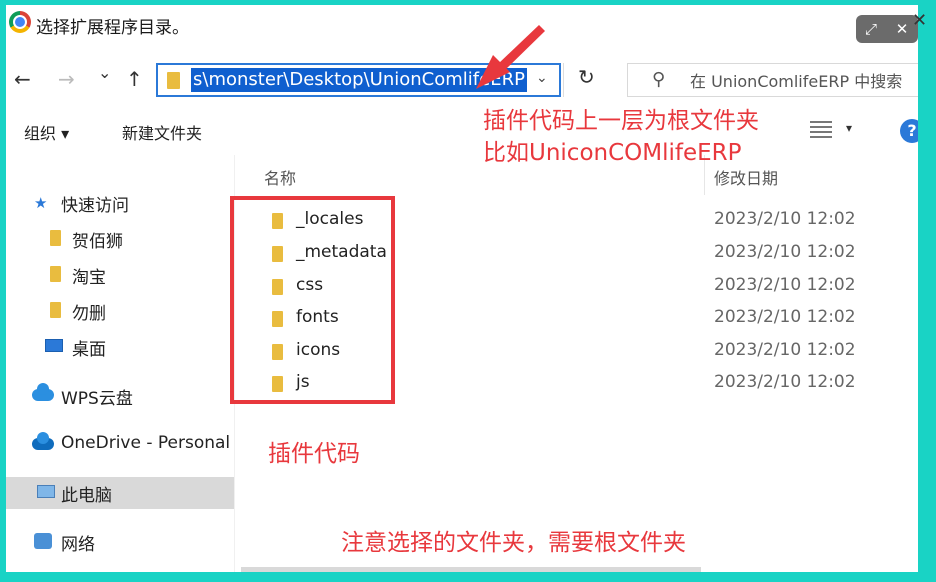 The image size is (936, 582). What do you see at coordinates (513, 543) in the screenshot?
I see `annotation-warning-note: 注意选择的文件夹，需要根文件夹` at bounding box center [513, 543].